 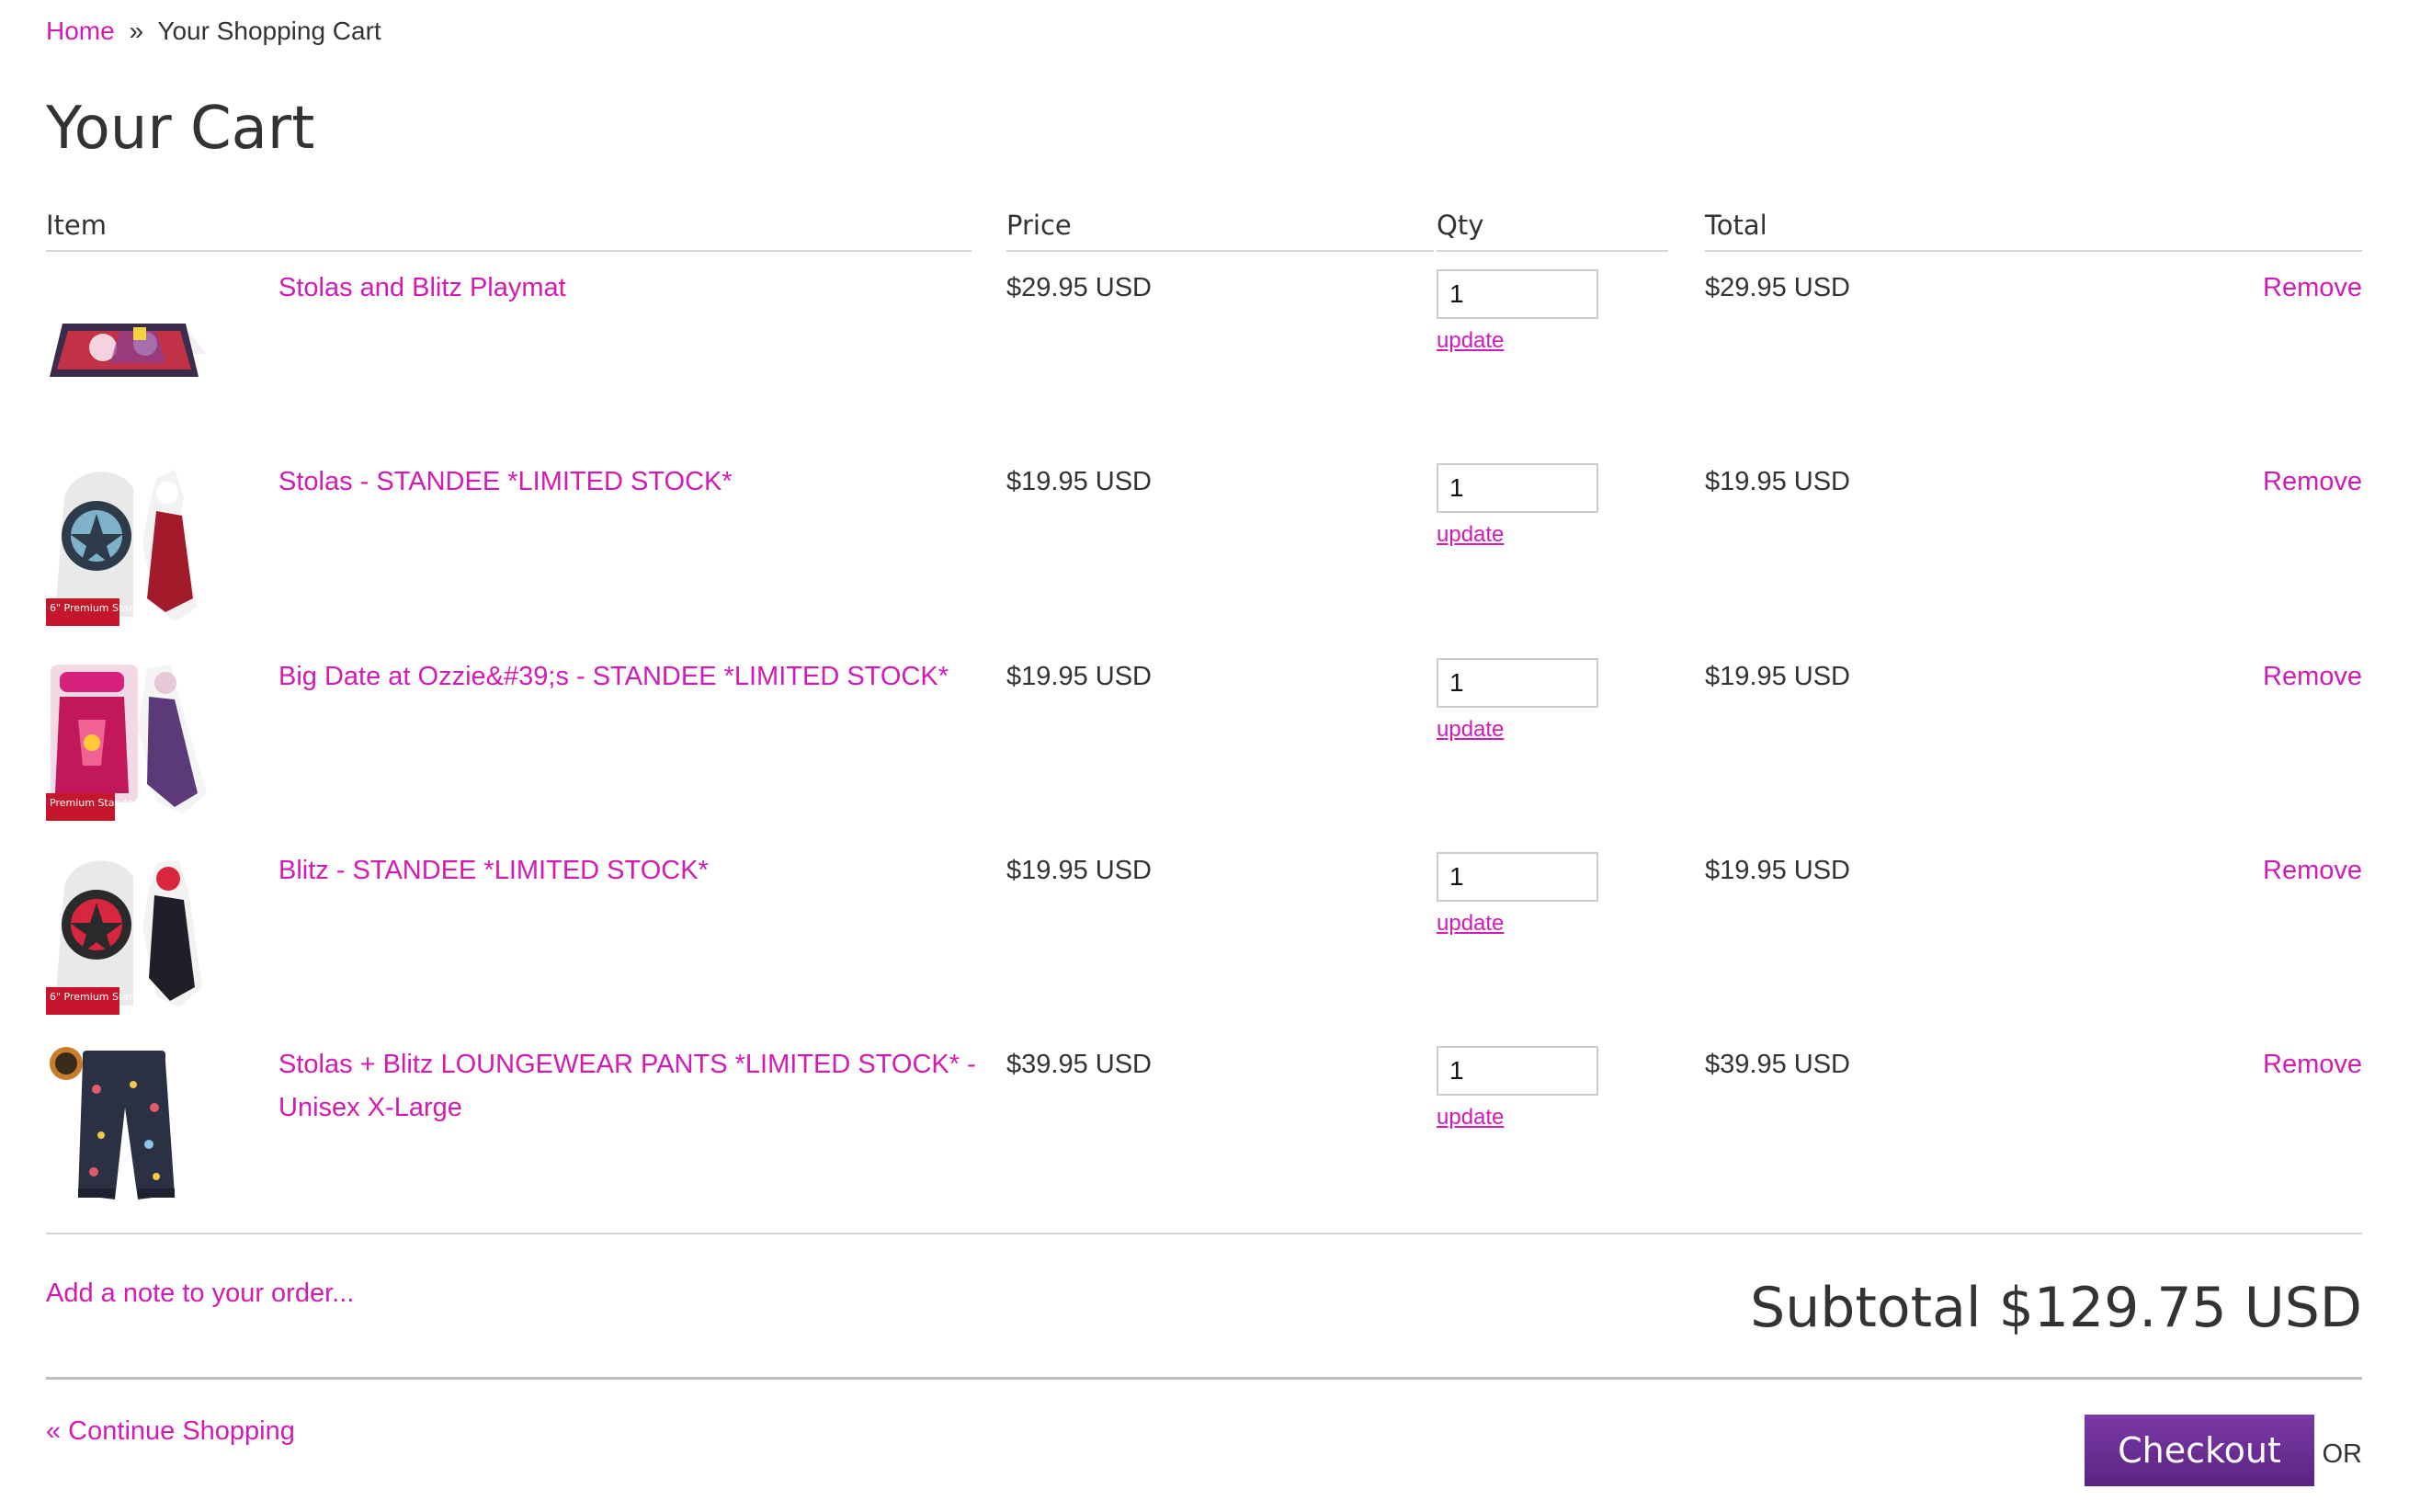 I want to click on standee-badge-text: Premium Standee, so click(x=95, y=803).